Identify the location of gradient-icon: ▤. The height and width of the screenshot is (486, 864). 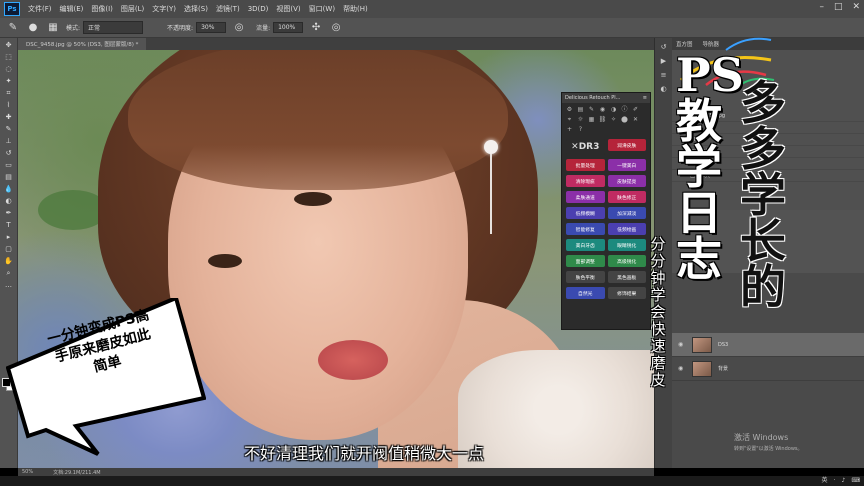
(9, 177).